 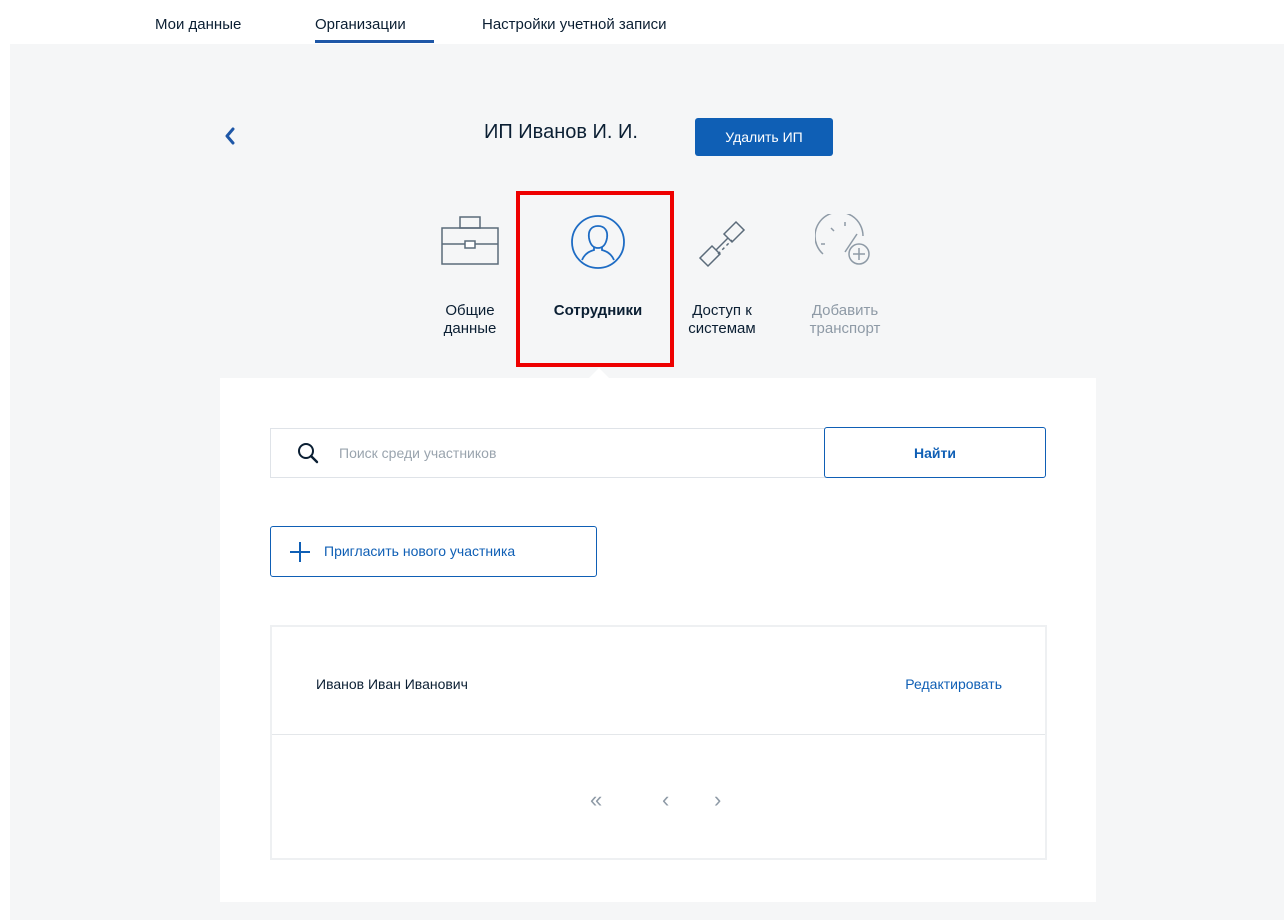 I want to click on highlight-frame, so click(x=595, y=279).